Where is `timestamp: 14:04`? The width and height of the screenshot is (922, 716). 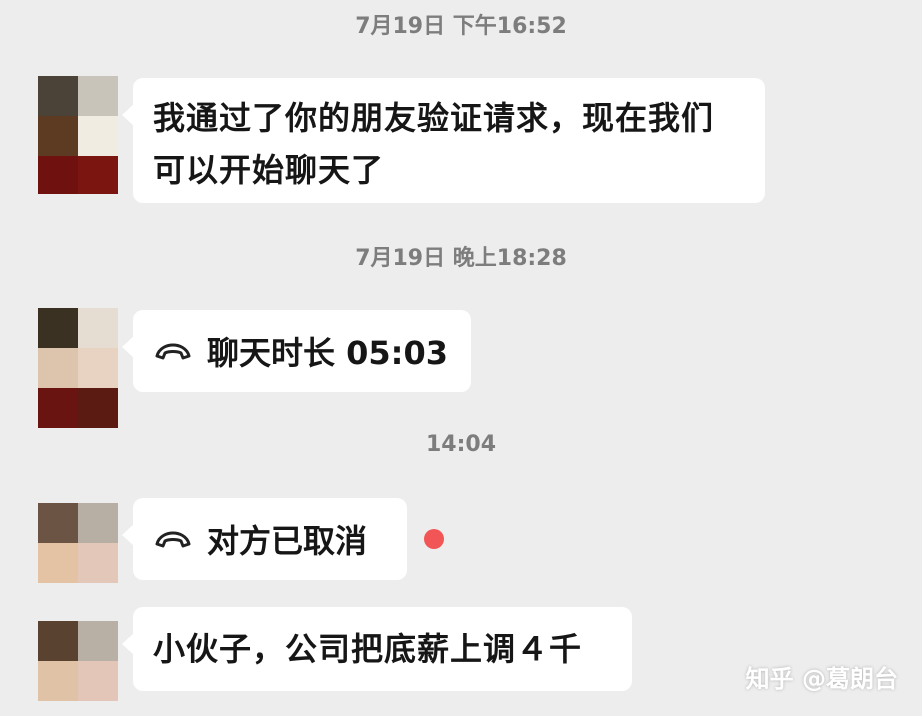 timestamp: 14:04 is located at coordinates (461, 444).